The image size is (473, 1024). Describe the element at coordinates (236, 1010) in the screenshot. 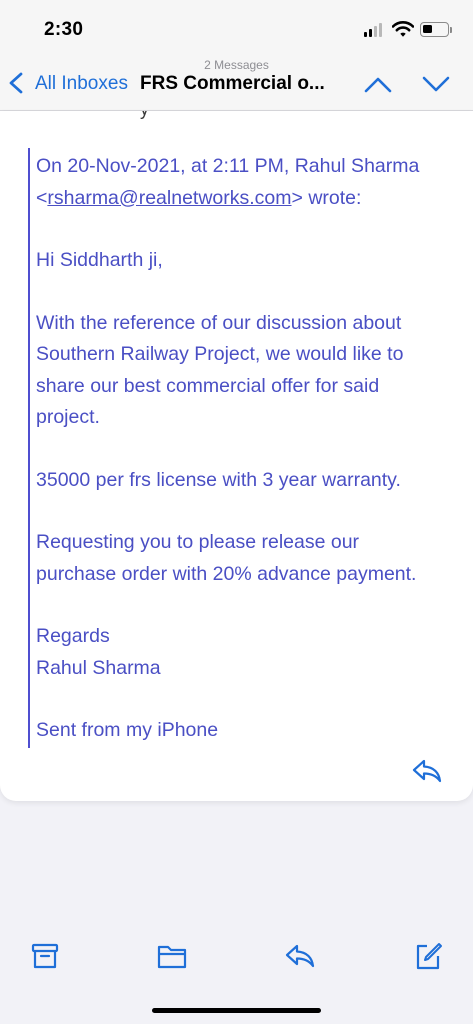

I see `home-indicator` at that location.